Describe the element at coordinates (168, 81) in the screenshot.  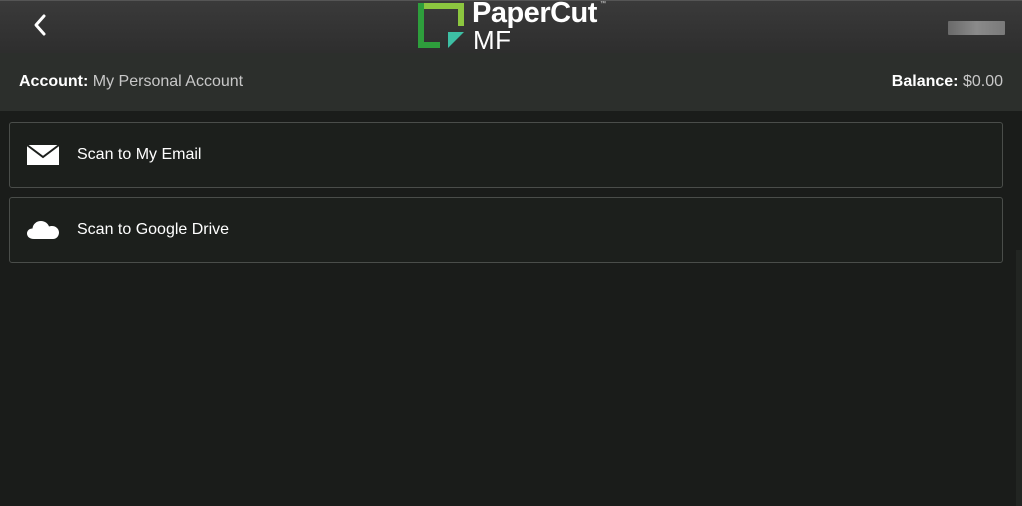
I see `account-value: My Personal Account` at that location.